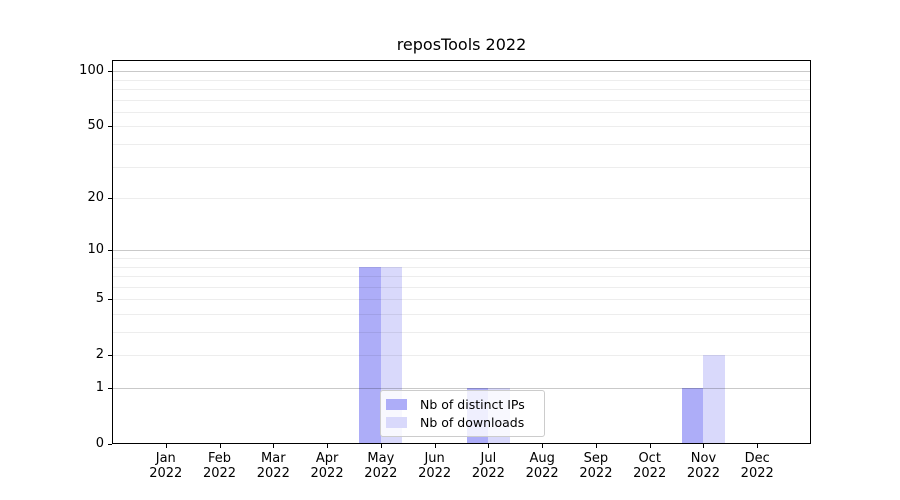  What do you see at coordinates (692, 416) in the screenshot?
I see `bar-nov-series0` at bounding box center [692, 416].